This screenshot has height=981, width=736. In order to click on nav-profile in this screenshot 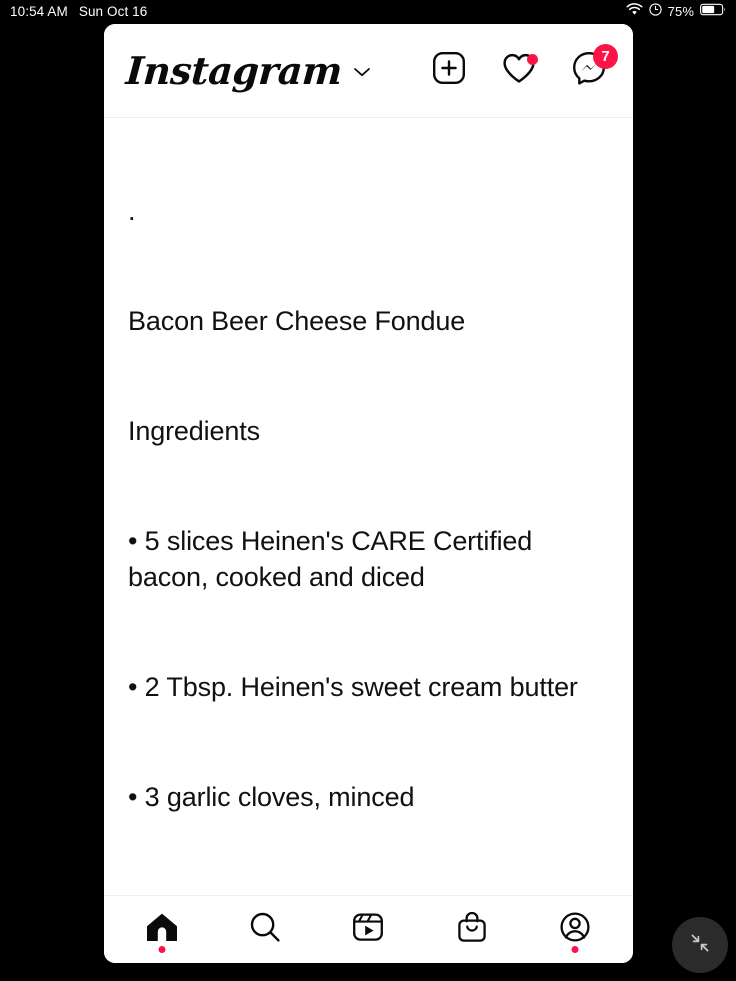, I will do `click(575, 930)`.